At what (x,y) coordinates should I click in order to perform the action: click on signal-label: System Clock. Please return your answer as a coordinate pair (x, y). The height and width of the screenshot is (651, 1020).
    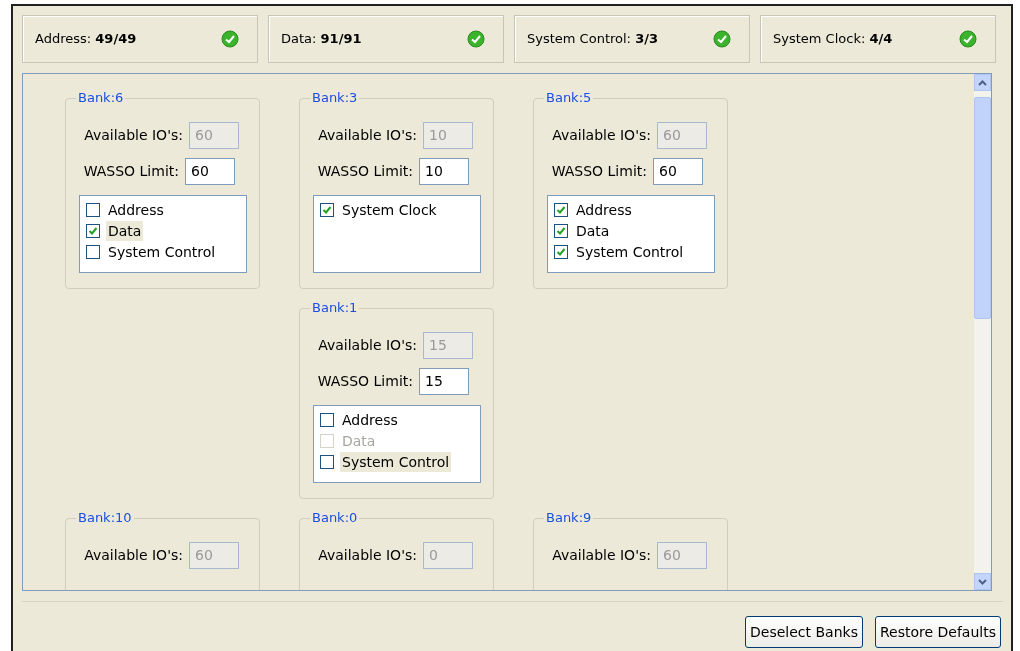
    Looking at the image, I should click on (389, 209).